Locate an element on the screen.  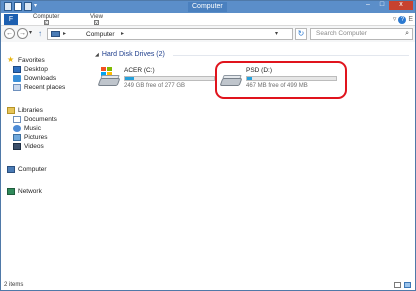
address-dropdown-icon: ▾ is located at coordinates (276, 33).